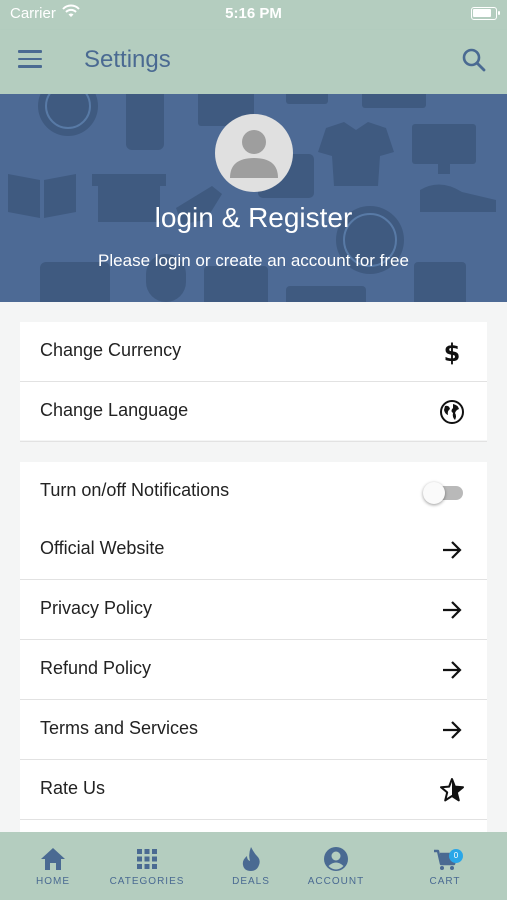 The width and height of the screenshot is (507, 900). Describe the element at coordinates (253, 492) in the screenshot. I see `notifications-row: Turn on/off Notifications` at that location.